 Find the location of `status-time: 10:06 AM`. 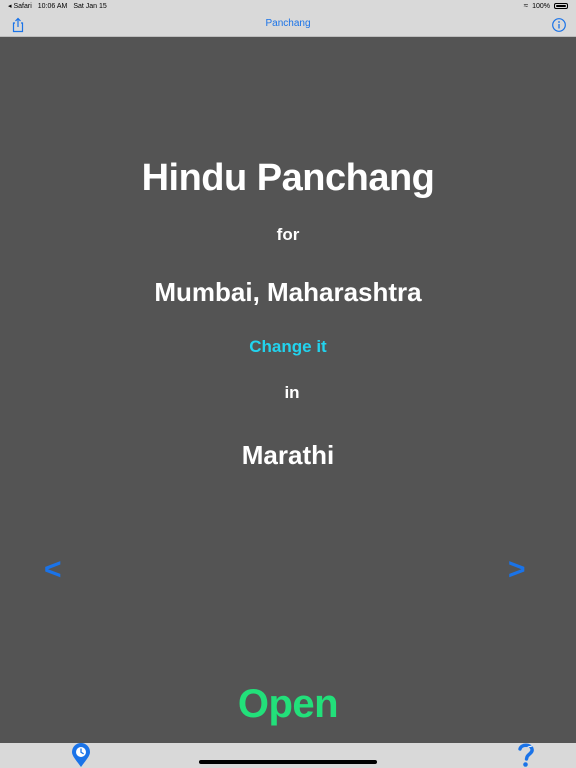

status-time: 10:06 AM is located at coordinates (52, 6).